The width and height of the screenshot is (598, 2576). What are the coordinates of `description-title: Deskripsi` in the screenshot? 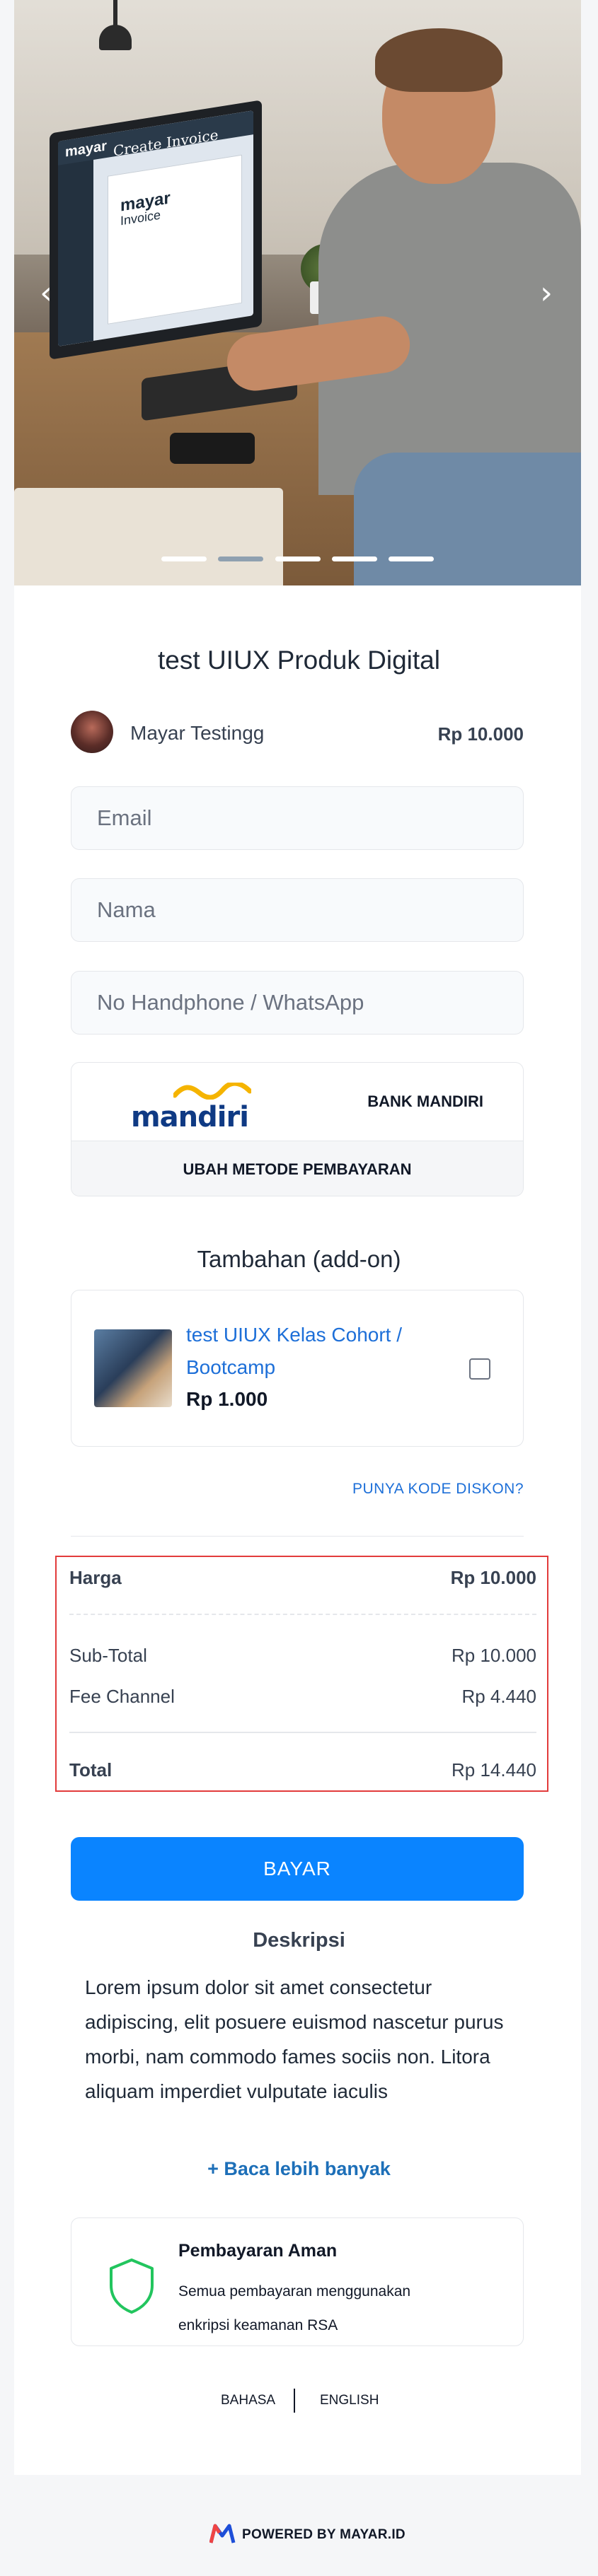 It's located at (299, 1940).